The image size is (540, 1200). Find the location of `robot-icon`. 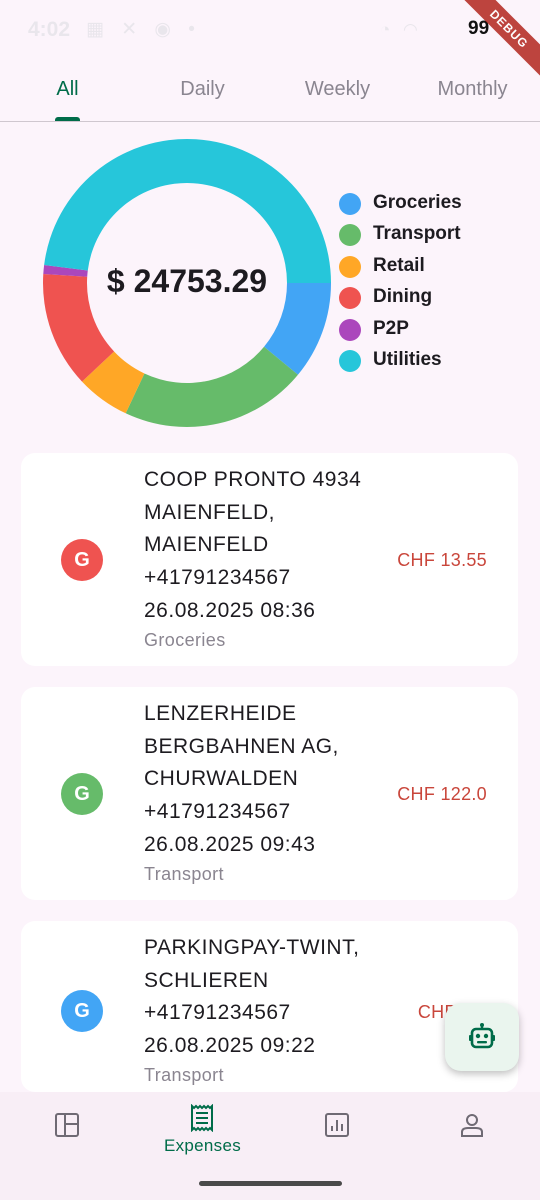

robot-icon is located at coordinates (482, 1036).